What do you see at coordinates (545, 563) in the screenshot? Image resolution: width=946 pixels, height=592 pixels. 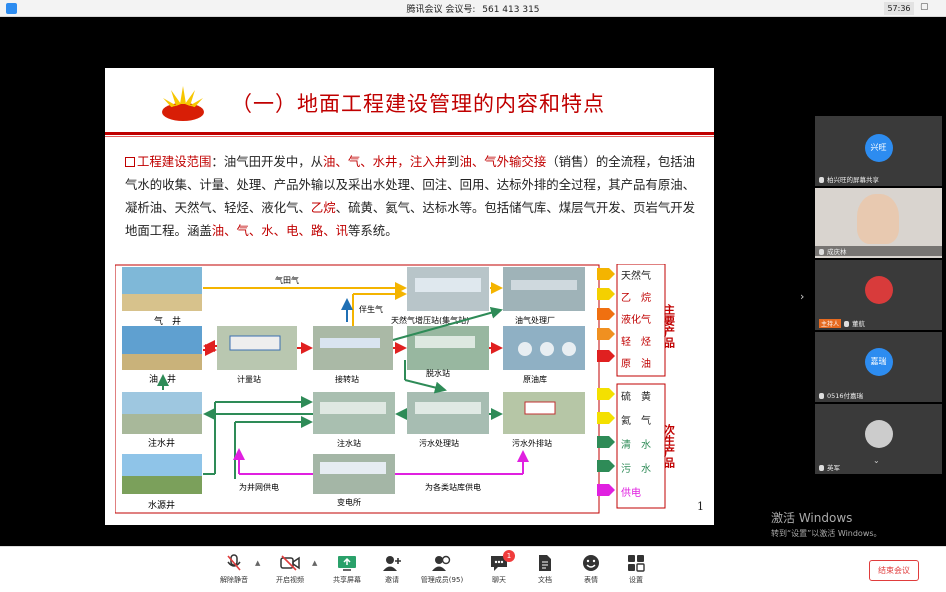 I see `document-icon` at bounding box center [545, 563].